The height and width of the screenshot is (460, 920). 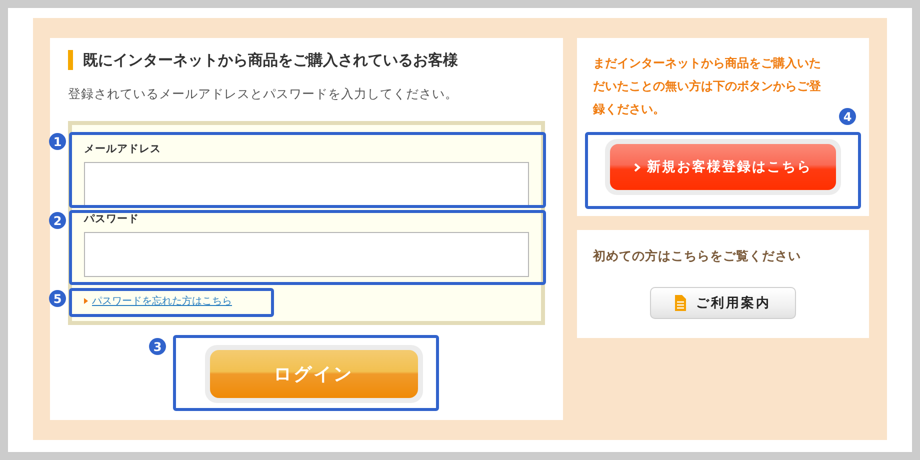 What do you see at coordinates (306, 60) in the screenshot?
I see `section-heading: 既にインターネットから商品をご購入されているお客様` at bounding box center [306, 60].